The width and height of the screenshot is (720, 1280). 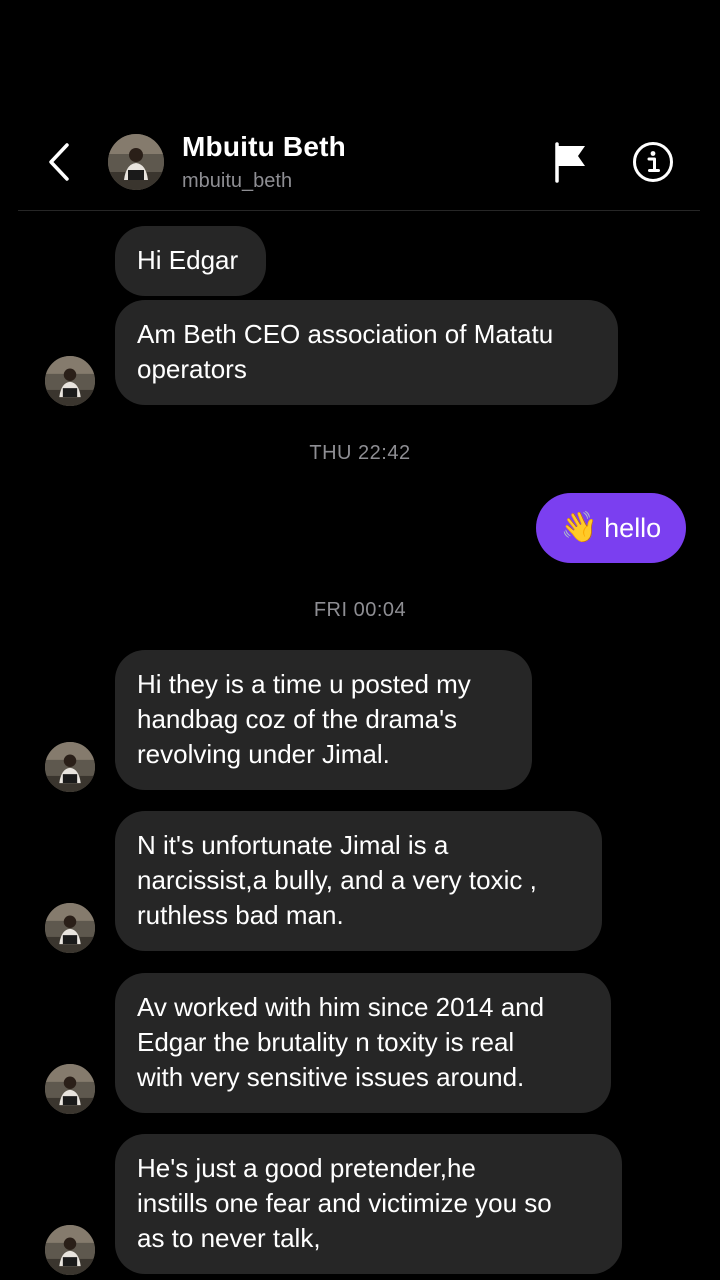 I want to click on waving-hand-emoji: 👋, so click(x=579, y=527).